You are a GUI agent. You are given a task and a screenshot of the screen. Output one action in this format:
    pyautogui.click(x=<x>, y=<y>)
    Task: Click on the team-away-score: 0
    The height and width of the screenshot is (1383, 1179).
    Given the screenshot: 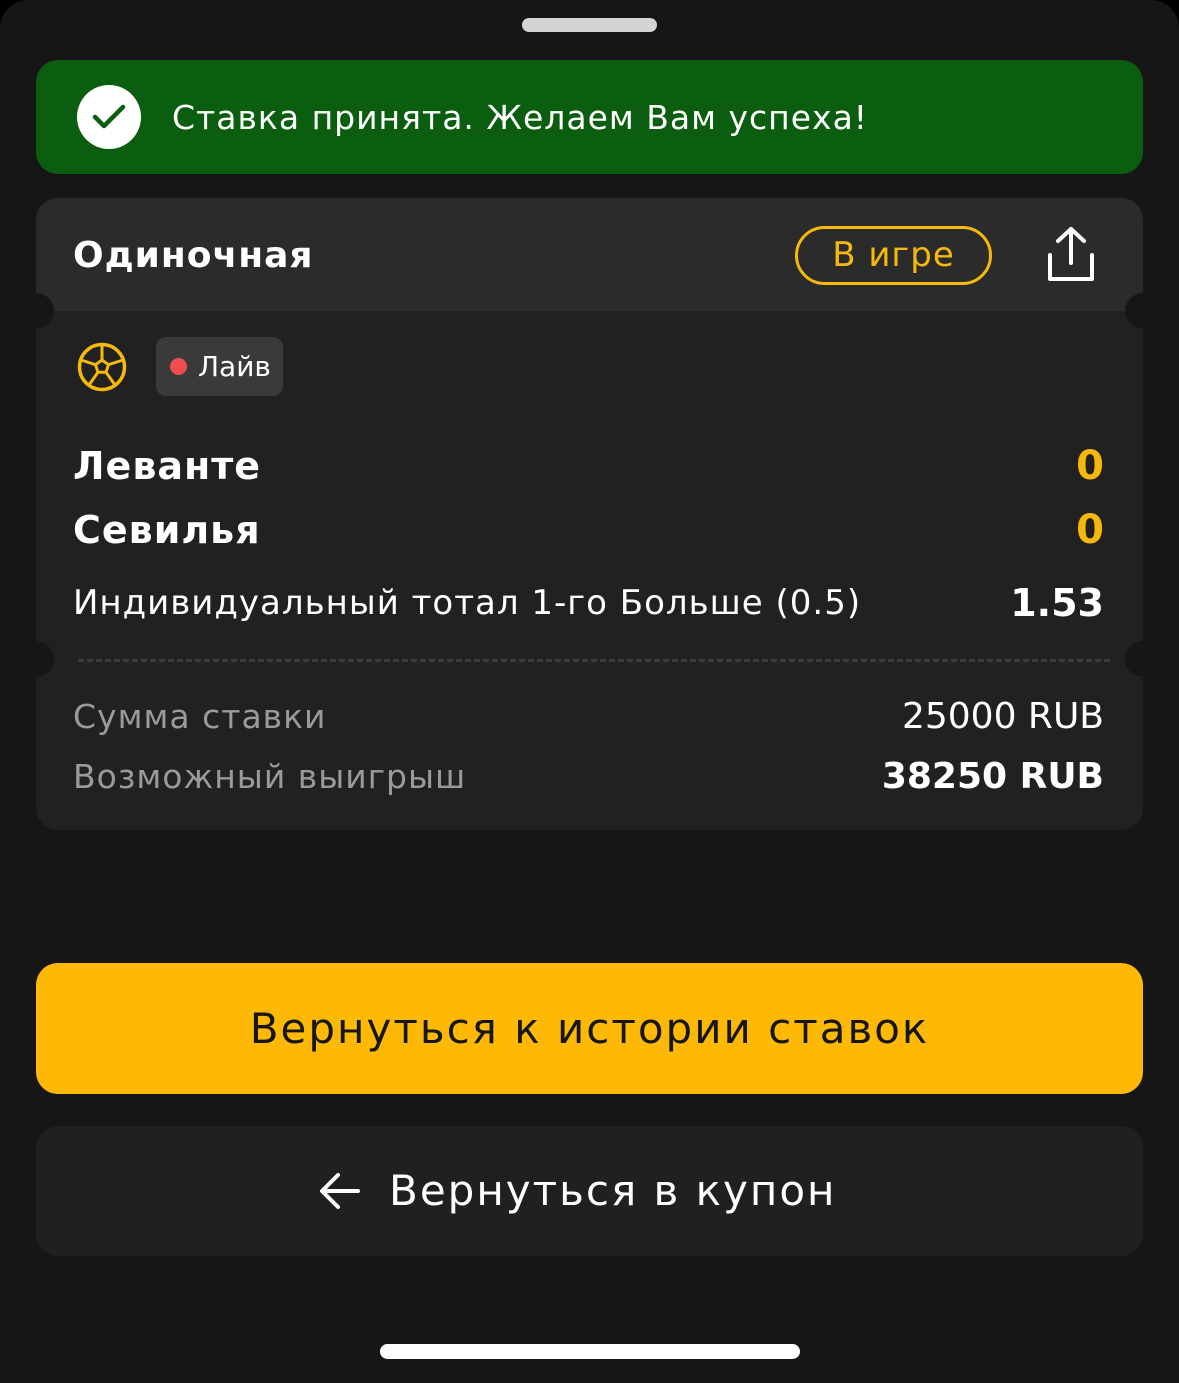 What is the action you would take?
    pyautogui.click(x=1090, y=530)
    